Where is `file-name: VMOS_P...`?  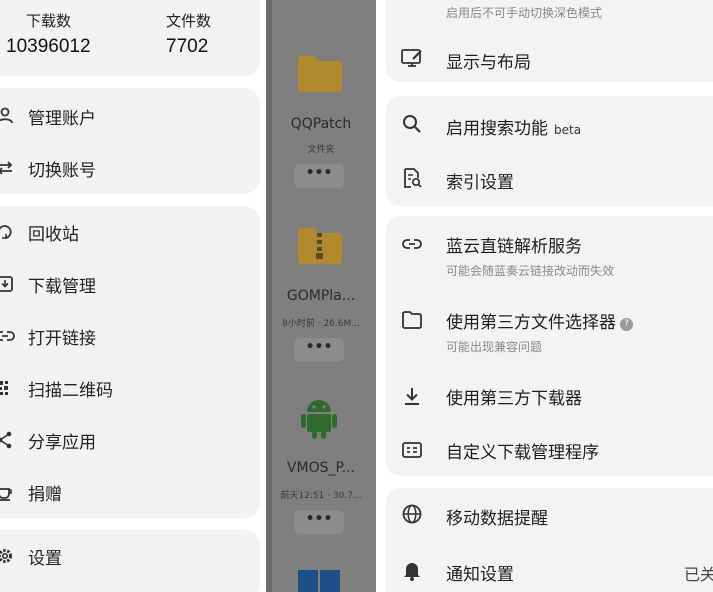 file-name: VMOS_P... is located at coordinates (321, 468).